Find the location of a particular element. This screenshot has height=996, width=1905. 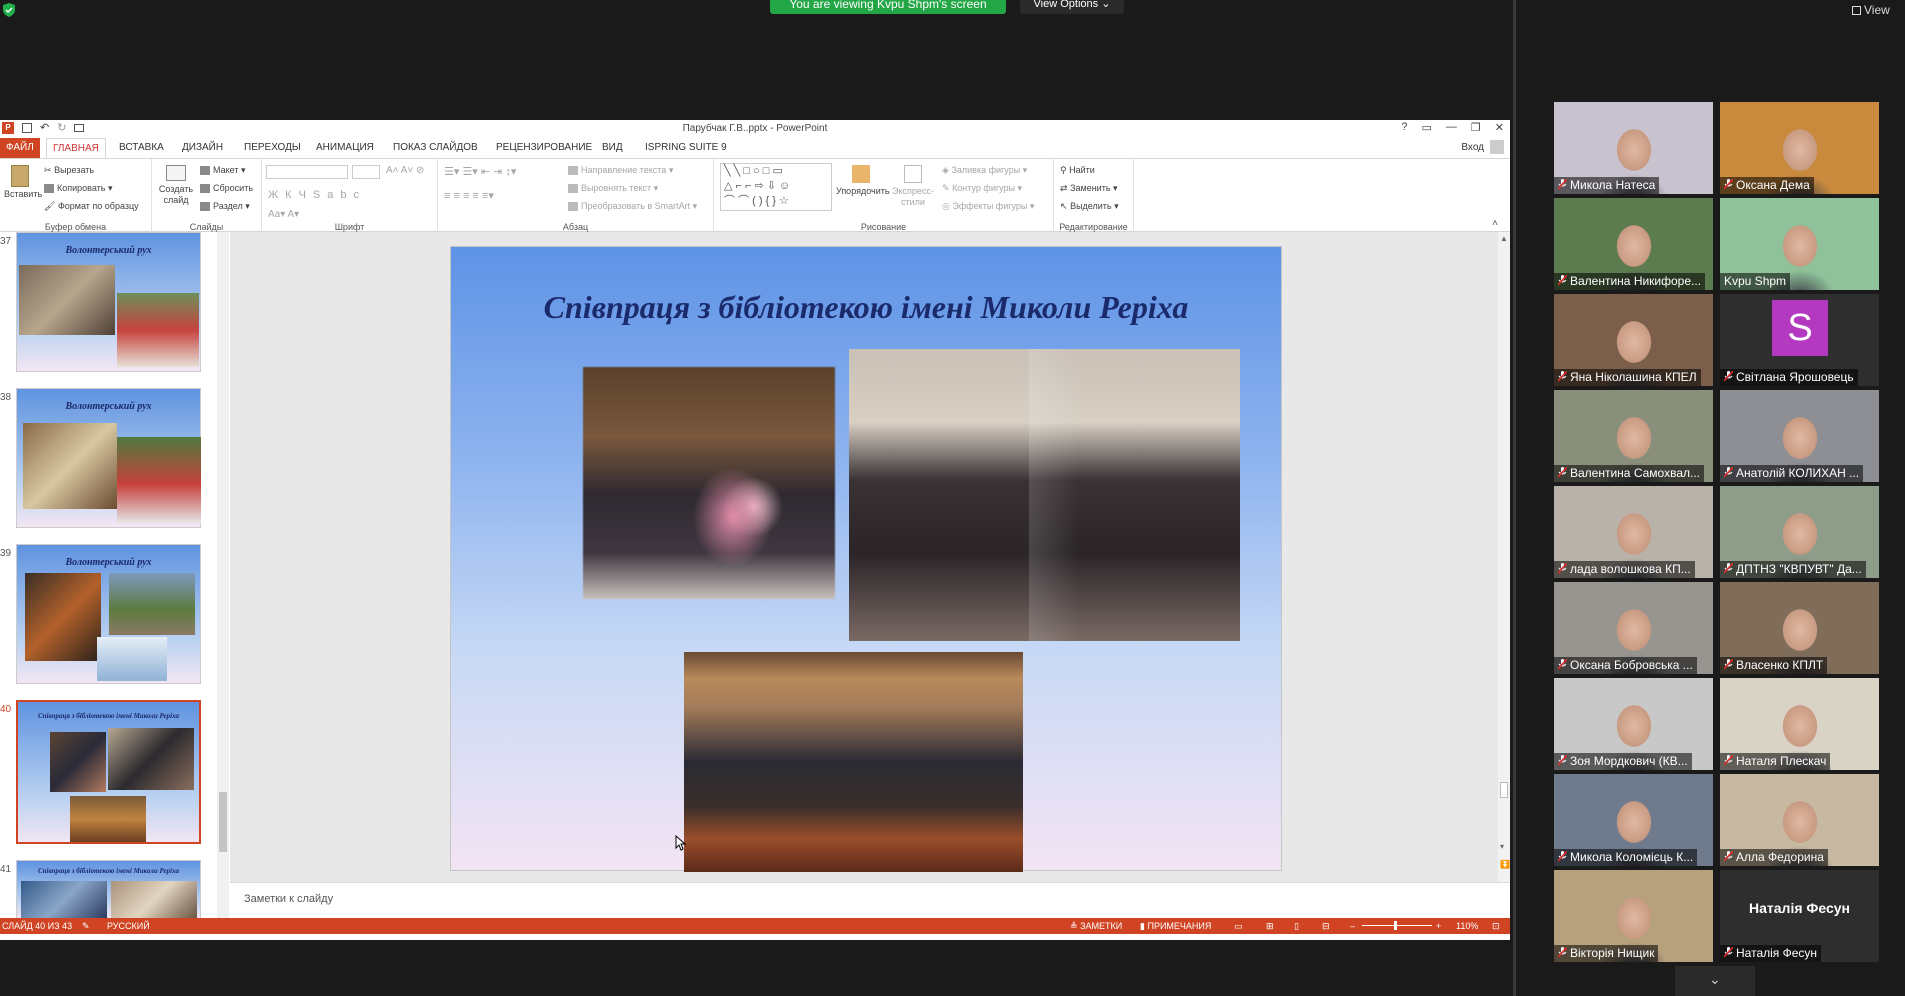

participant-tile: Kvpu Shpm is located at coordinates (1799, 244).